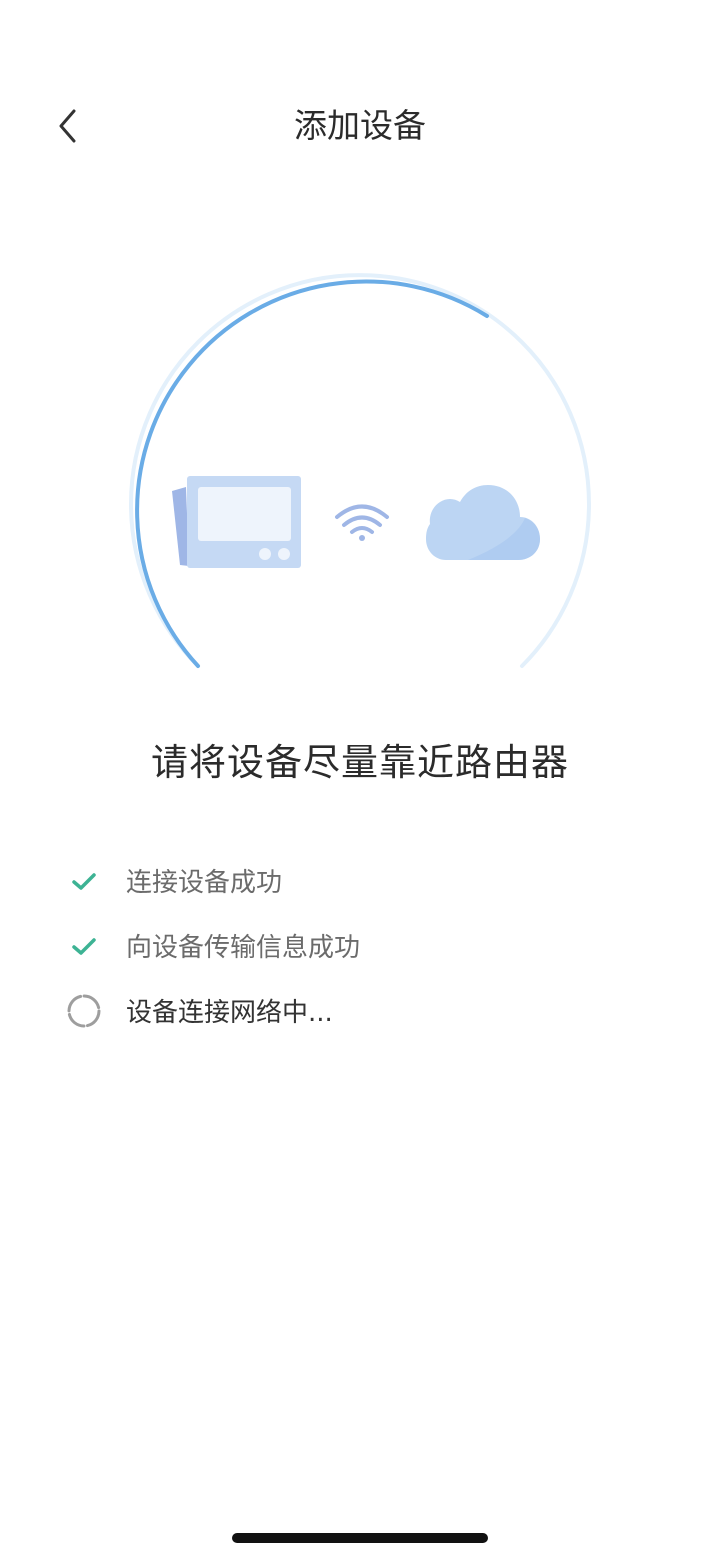 The height and width of the screenshot is (1559, 720). I want to click on header: 添加设备, so click(360, 126).